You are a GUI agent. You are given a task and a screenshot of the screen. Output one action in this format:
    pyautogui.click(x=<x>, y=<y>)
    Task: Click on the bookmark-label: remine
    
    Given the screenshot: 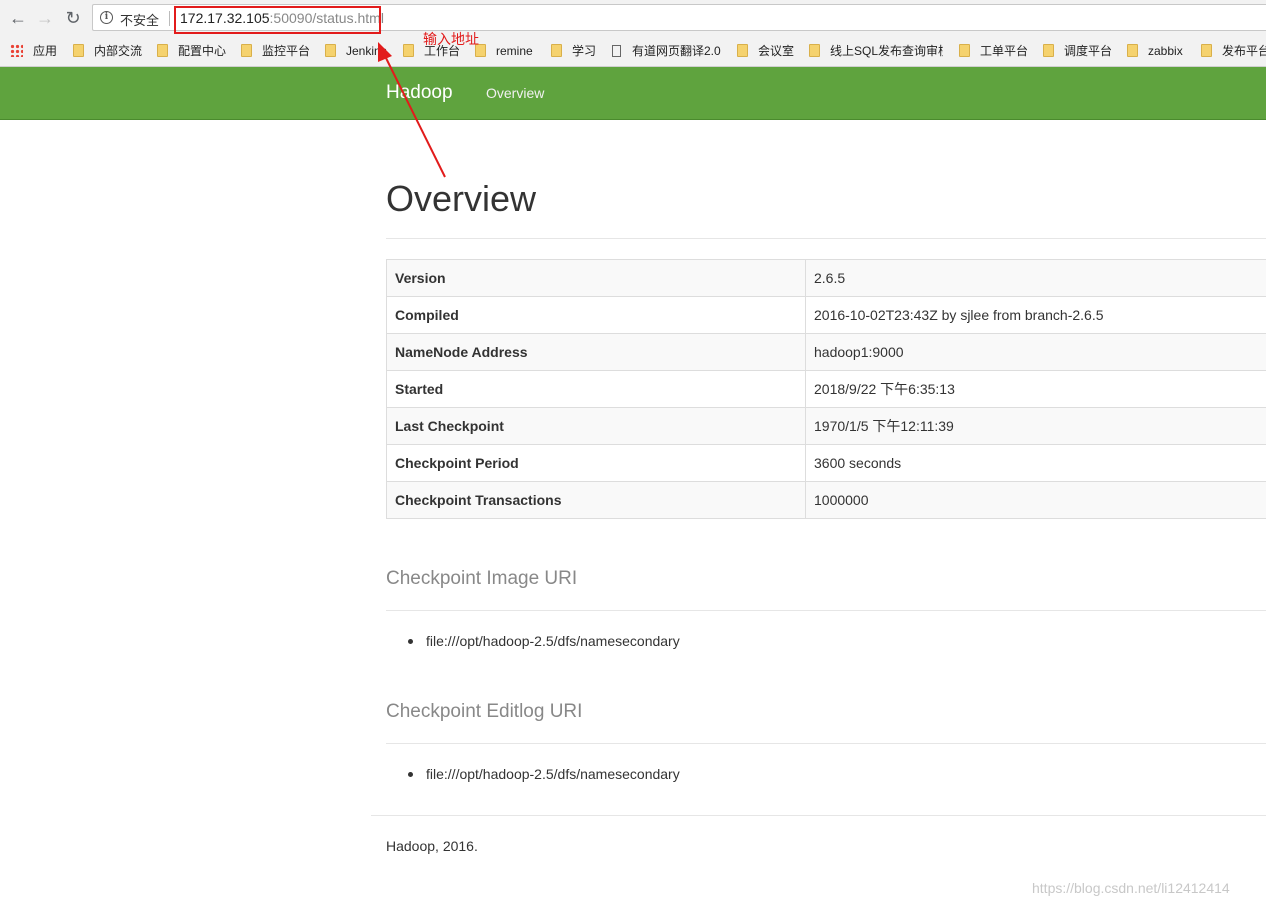 What is the action you would take?
    pyautogui.click(x=514, y=51)
    